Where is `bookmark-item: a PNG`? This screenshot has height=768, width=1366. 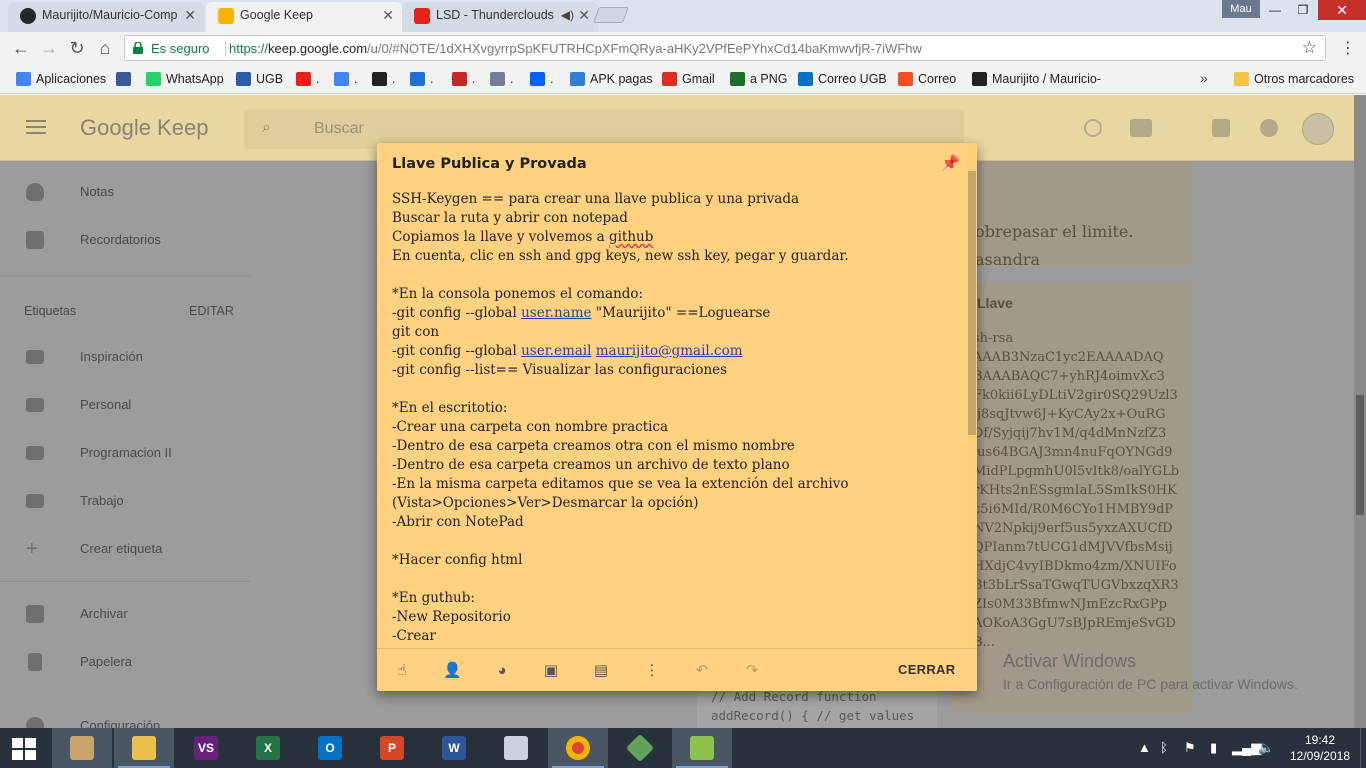 bookmark-item: a PNG is located at coordinates (759, 79).